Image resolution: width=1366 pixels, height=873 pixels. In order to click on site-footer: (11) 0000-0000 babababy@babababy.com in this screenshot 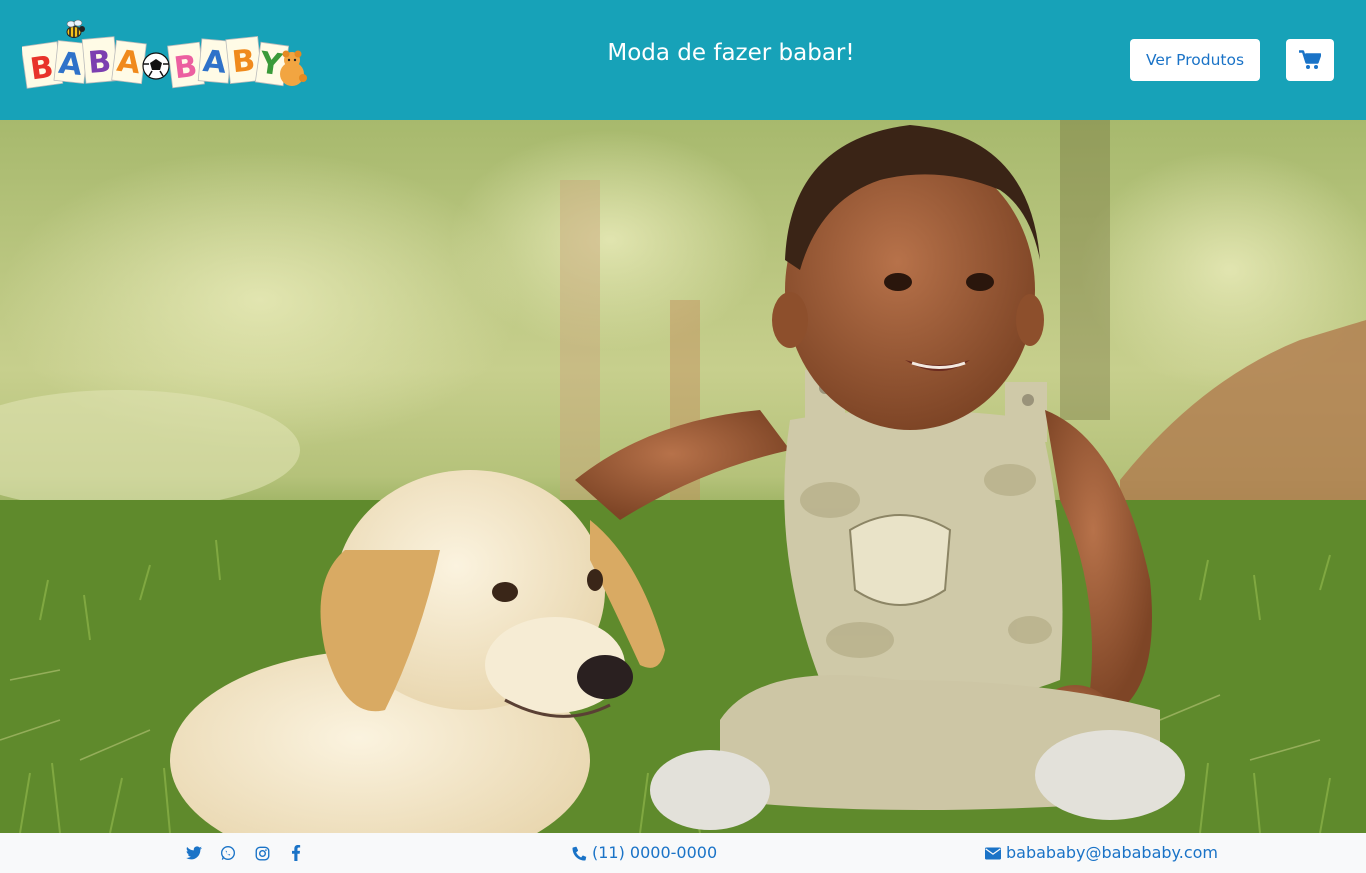, I will do `click(683, 853)`.